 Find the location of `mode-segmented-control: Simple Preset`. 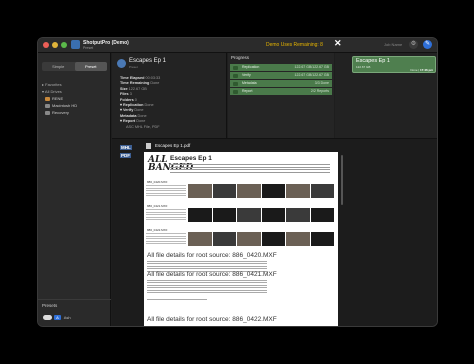

mode-segmented-control: Simple Preset is located at coordinates (74, 66).